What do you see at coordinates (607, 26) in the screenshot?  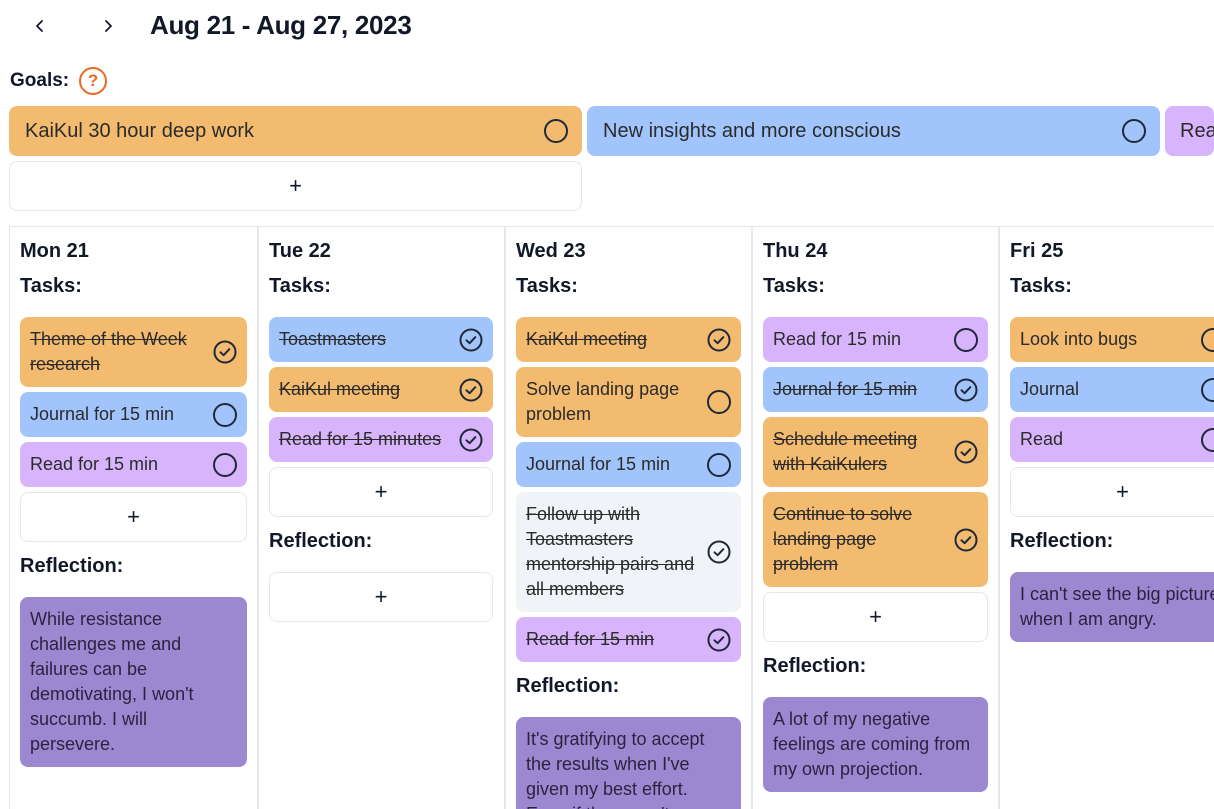 I see `week-header: Aug 21 - Aug 27, 2023` at bounding box center [607, 26].